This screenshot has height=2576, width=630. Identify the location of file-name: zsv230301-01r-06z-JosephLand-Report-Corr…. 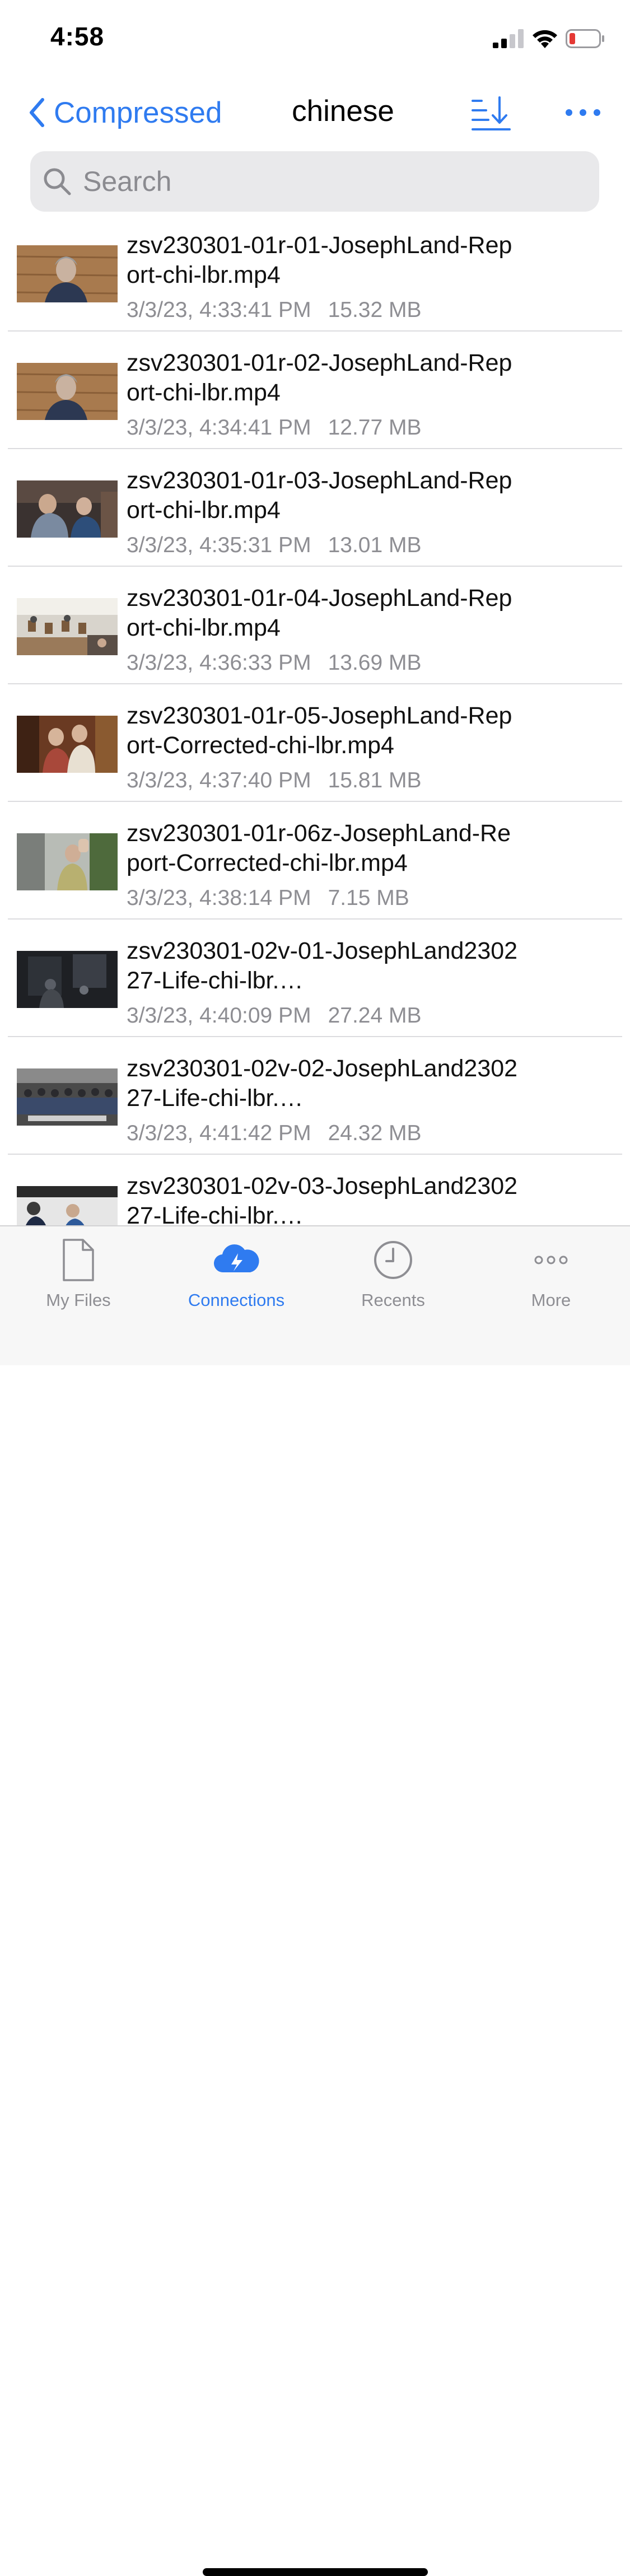
(319, 848).